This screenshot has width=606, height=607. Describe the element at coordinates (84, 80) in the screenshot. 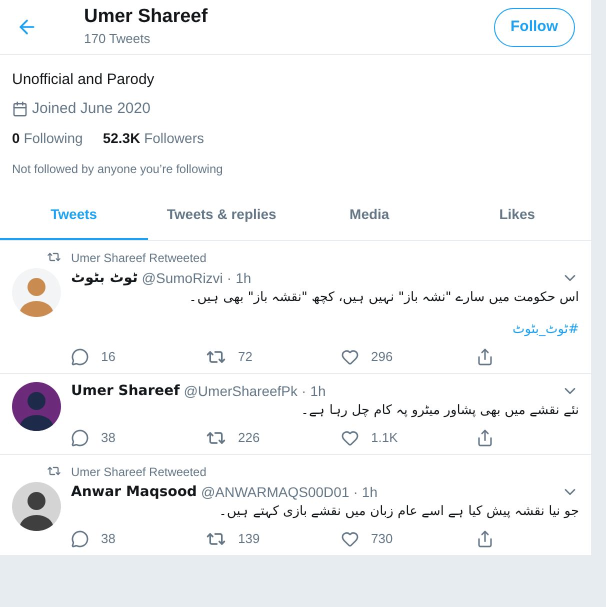

I see `bio: Unofficial and Parody` at that location.